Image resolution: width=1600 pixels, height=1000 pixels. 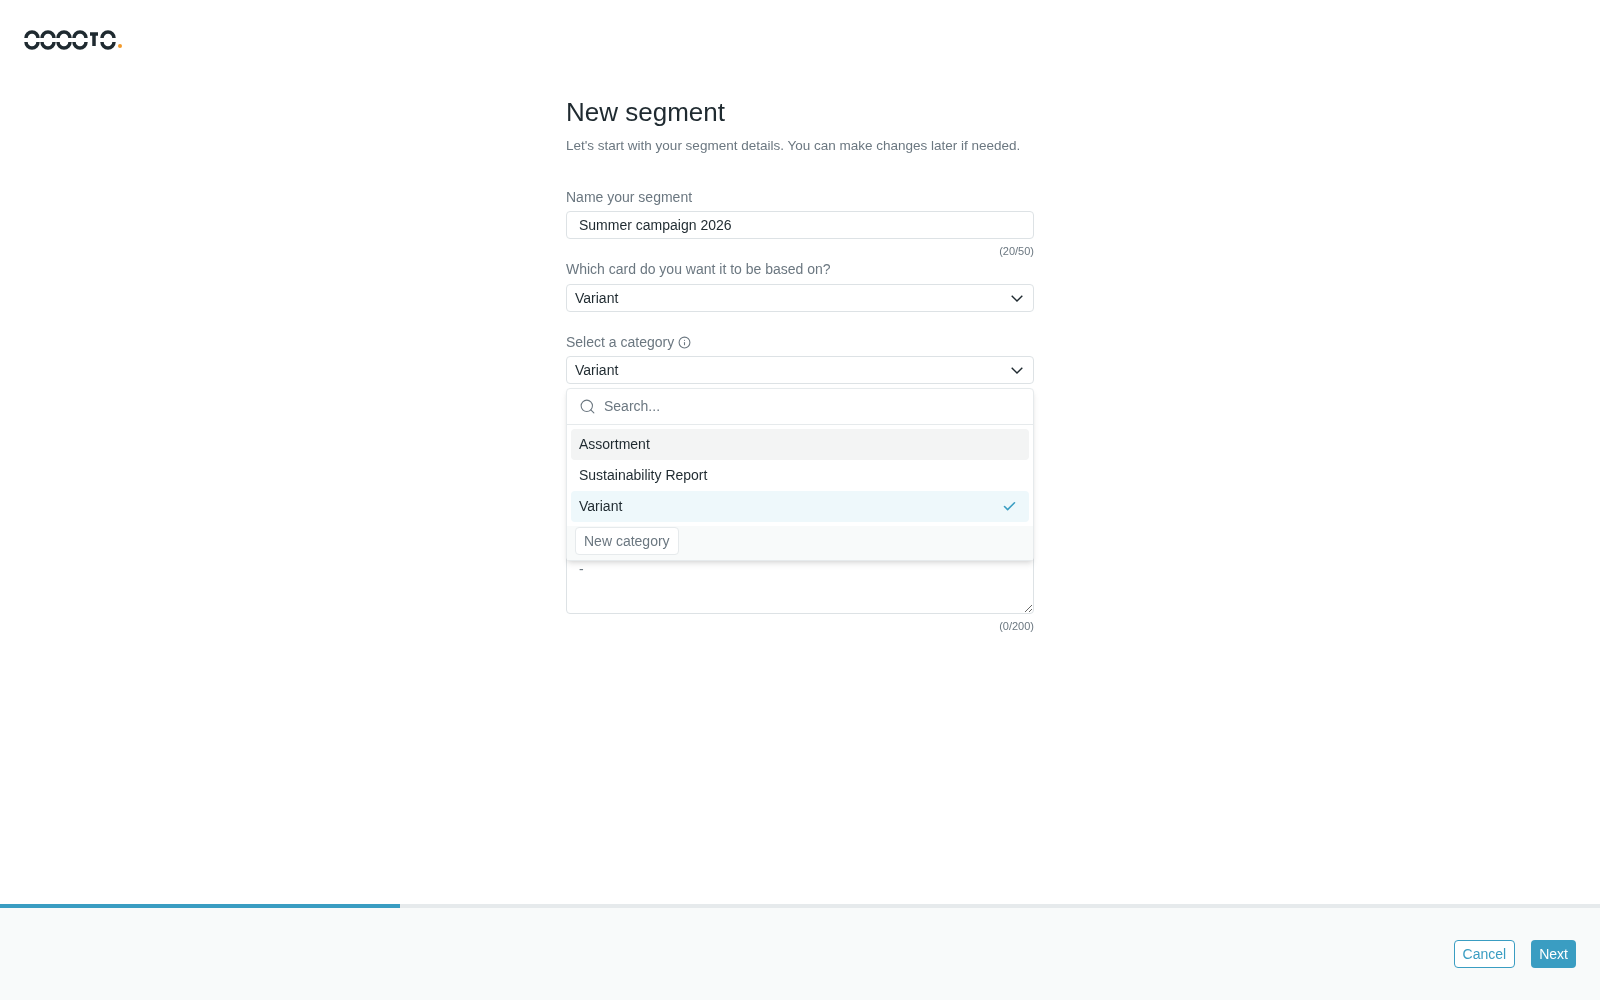 What do you see at coordinates (620, 342) in the screenshot?
I see `field-label: Select a category` at bounding box center [620, 342].